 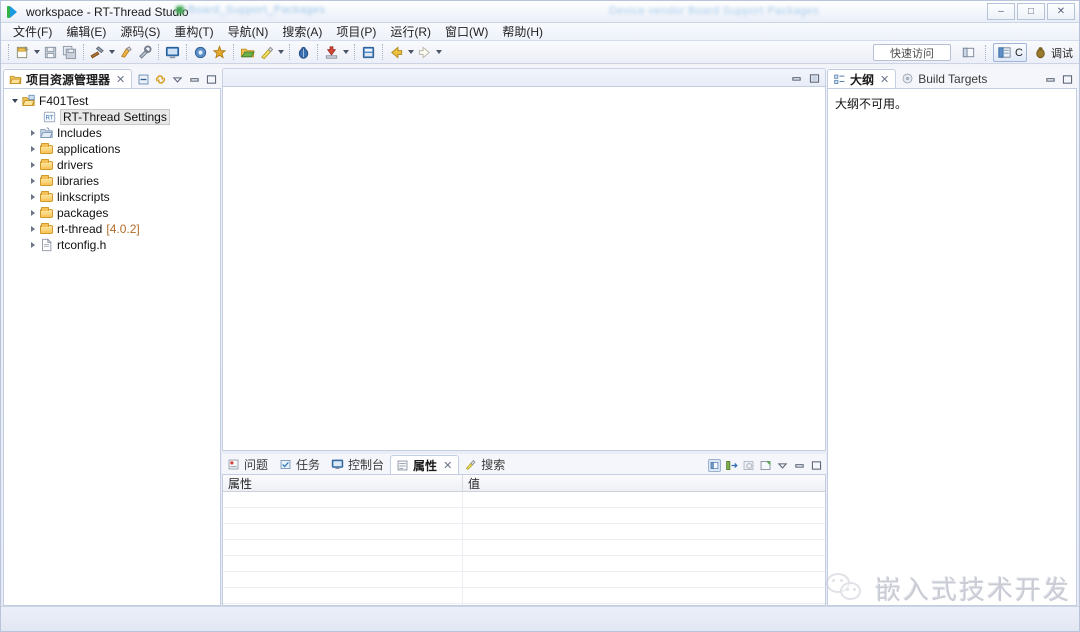 I want to click on menu-edit: 编辑(E), so click(x=86, y=31).